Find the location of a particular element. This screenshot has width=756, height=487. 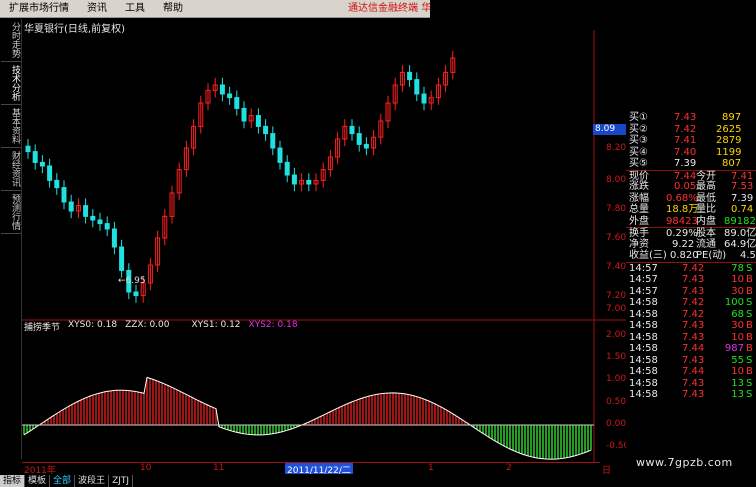

tick-row: 14:58 7.43 10 B is located at coordinates (691, 338).